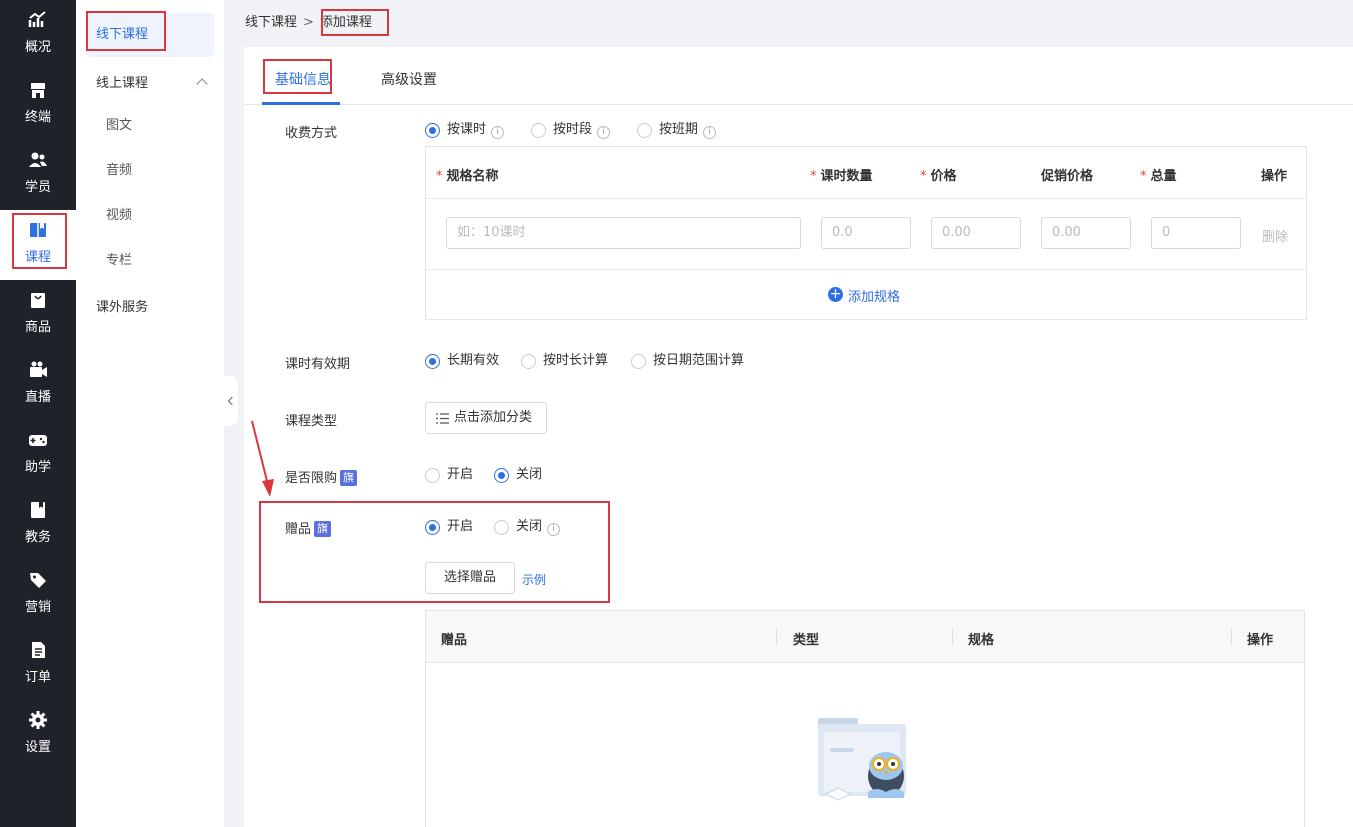  Describe the element at coordinates (231, 401) in the screenshot. I see `collapse-sidebar-handle` at that location.